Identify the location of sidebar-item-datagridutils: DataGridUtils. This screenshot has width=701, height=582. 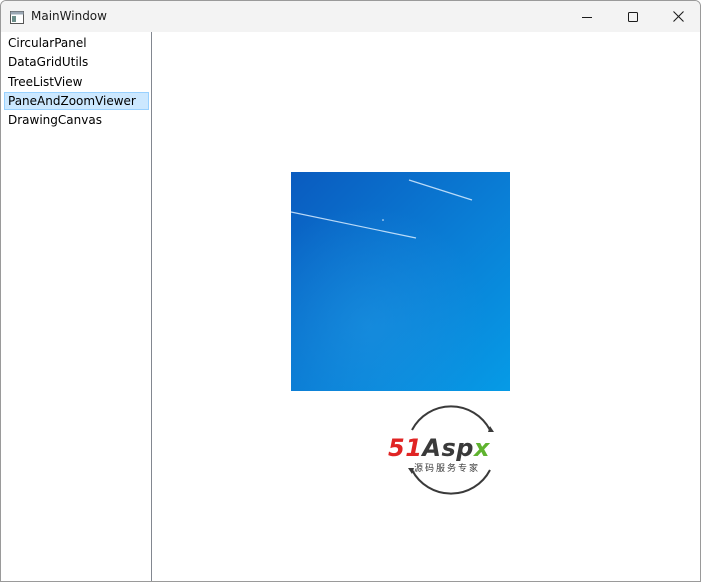
(76, 62).